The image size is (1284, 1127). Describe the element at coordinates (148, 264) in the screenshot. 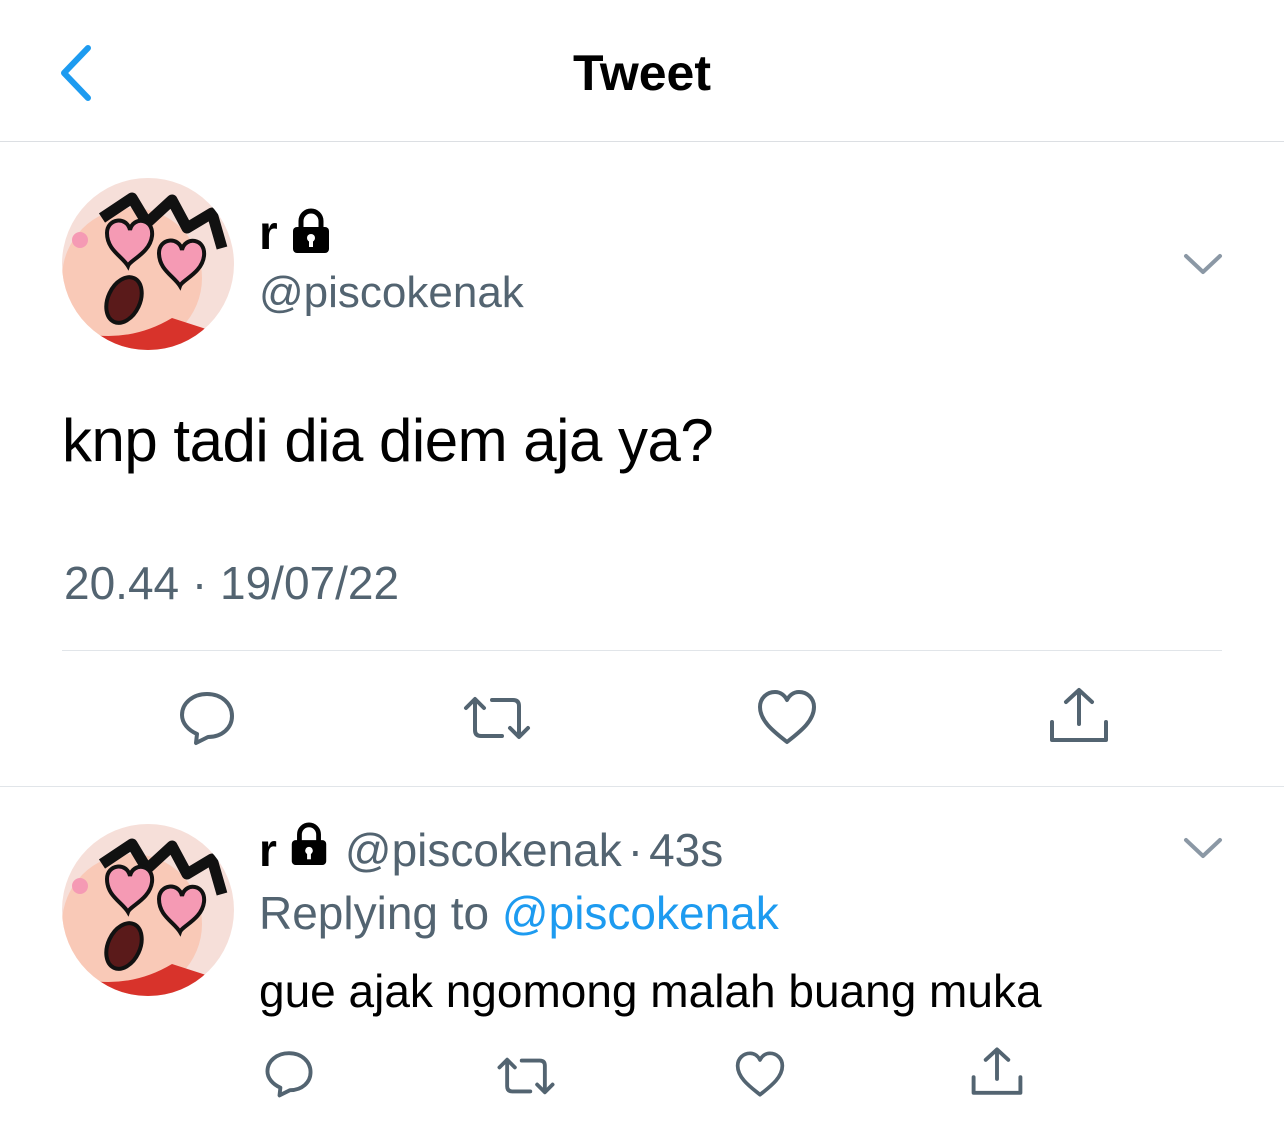

I see `avatar` at that location.